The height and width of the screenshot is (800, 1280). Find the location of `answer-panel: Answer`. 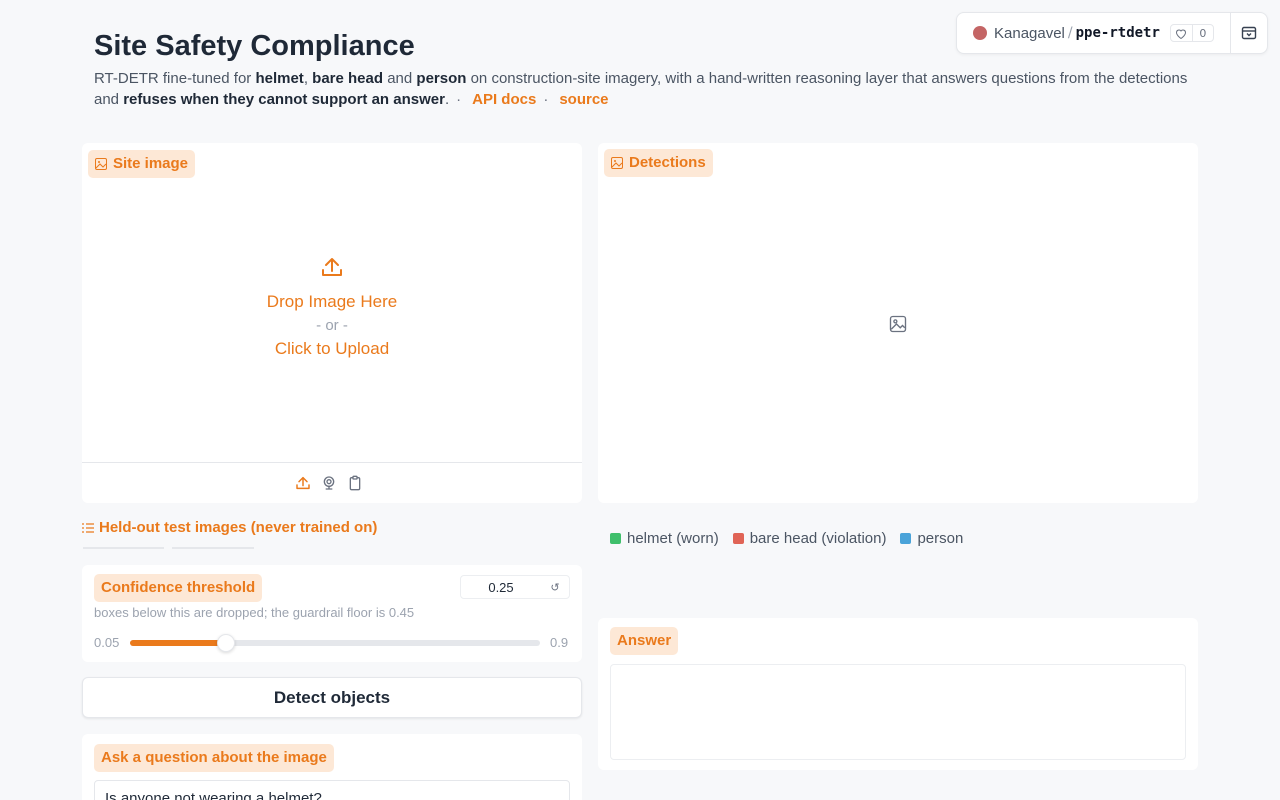

answer-panel: Answer is located at coordinates (898, 694).